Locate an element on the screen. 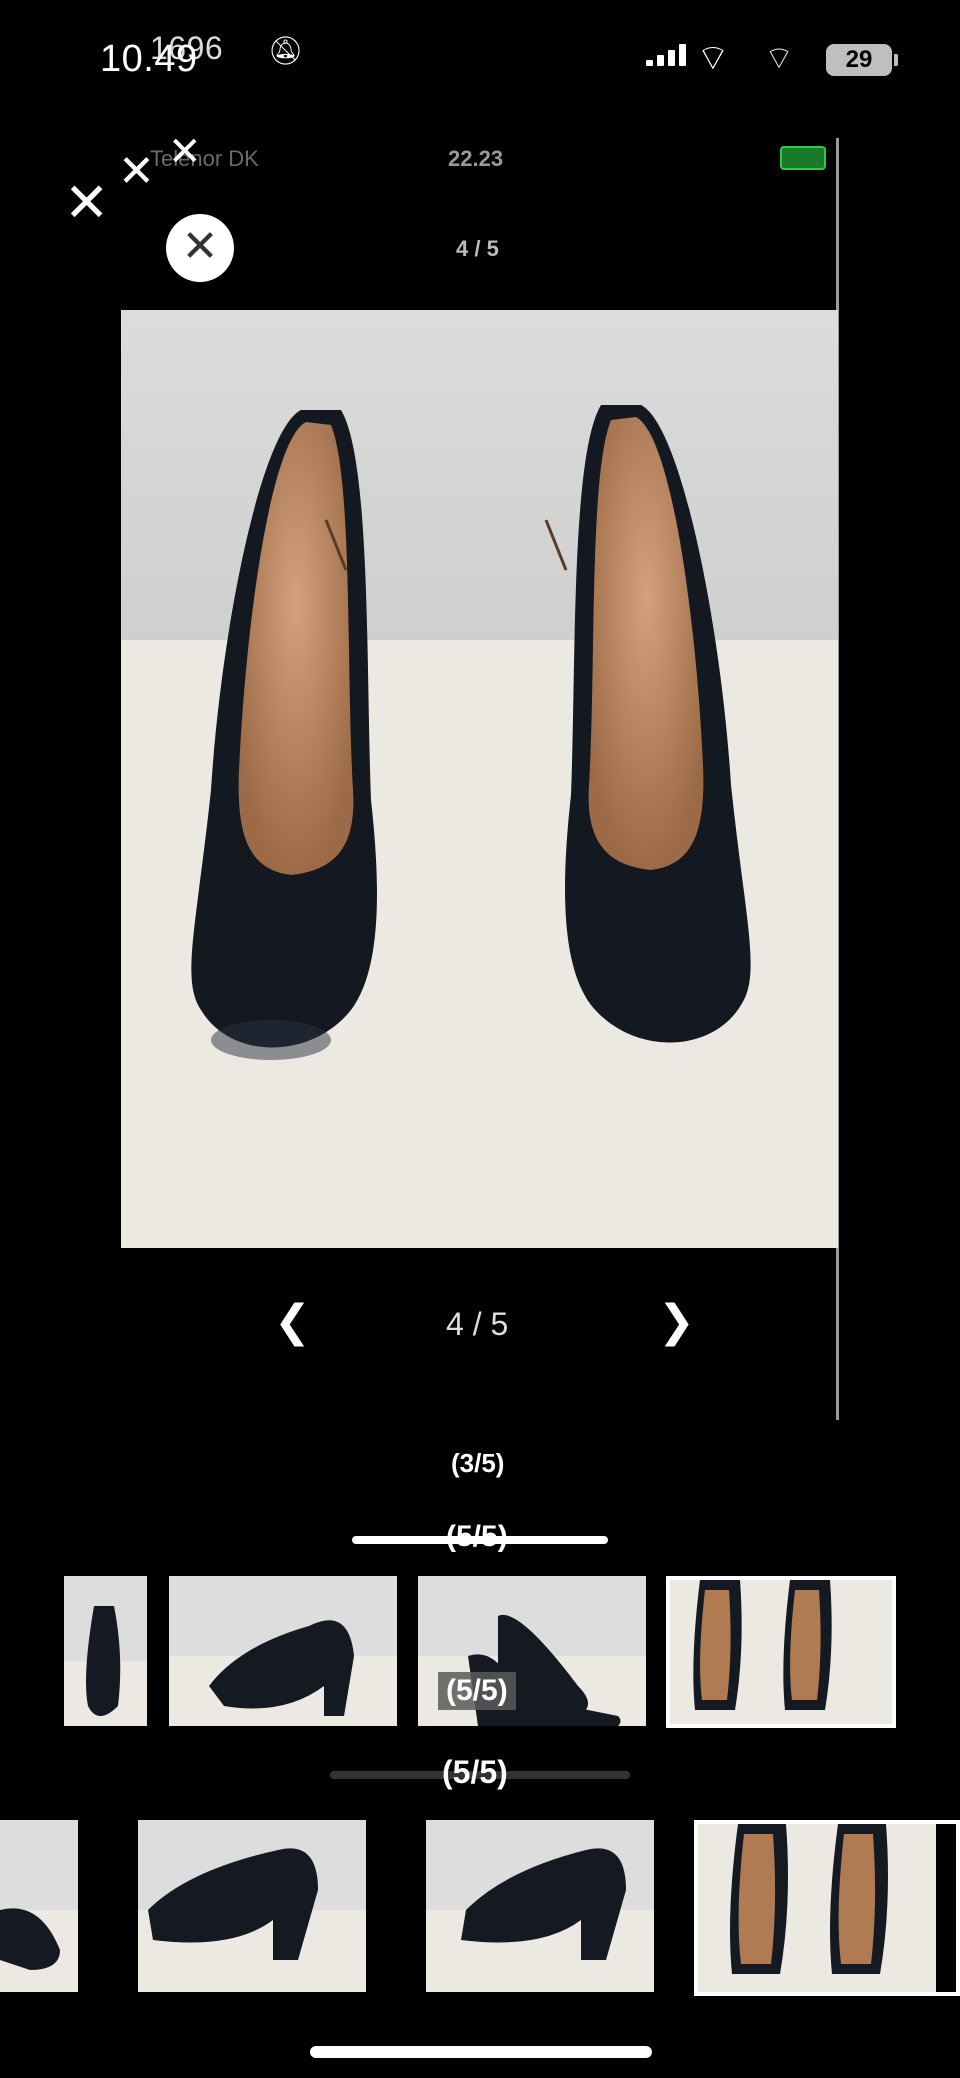 Image resolution: width=960 pixels, height=2078 pixels. chevron-right-icon: ❯ is located at coordinates (676, 1321).